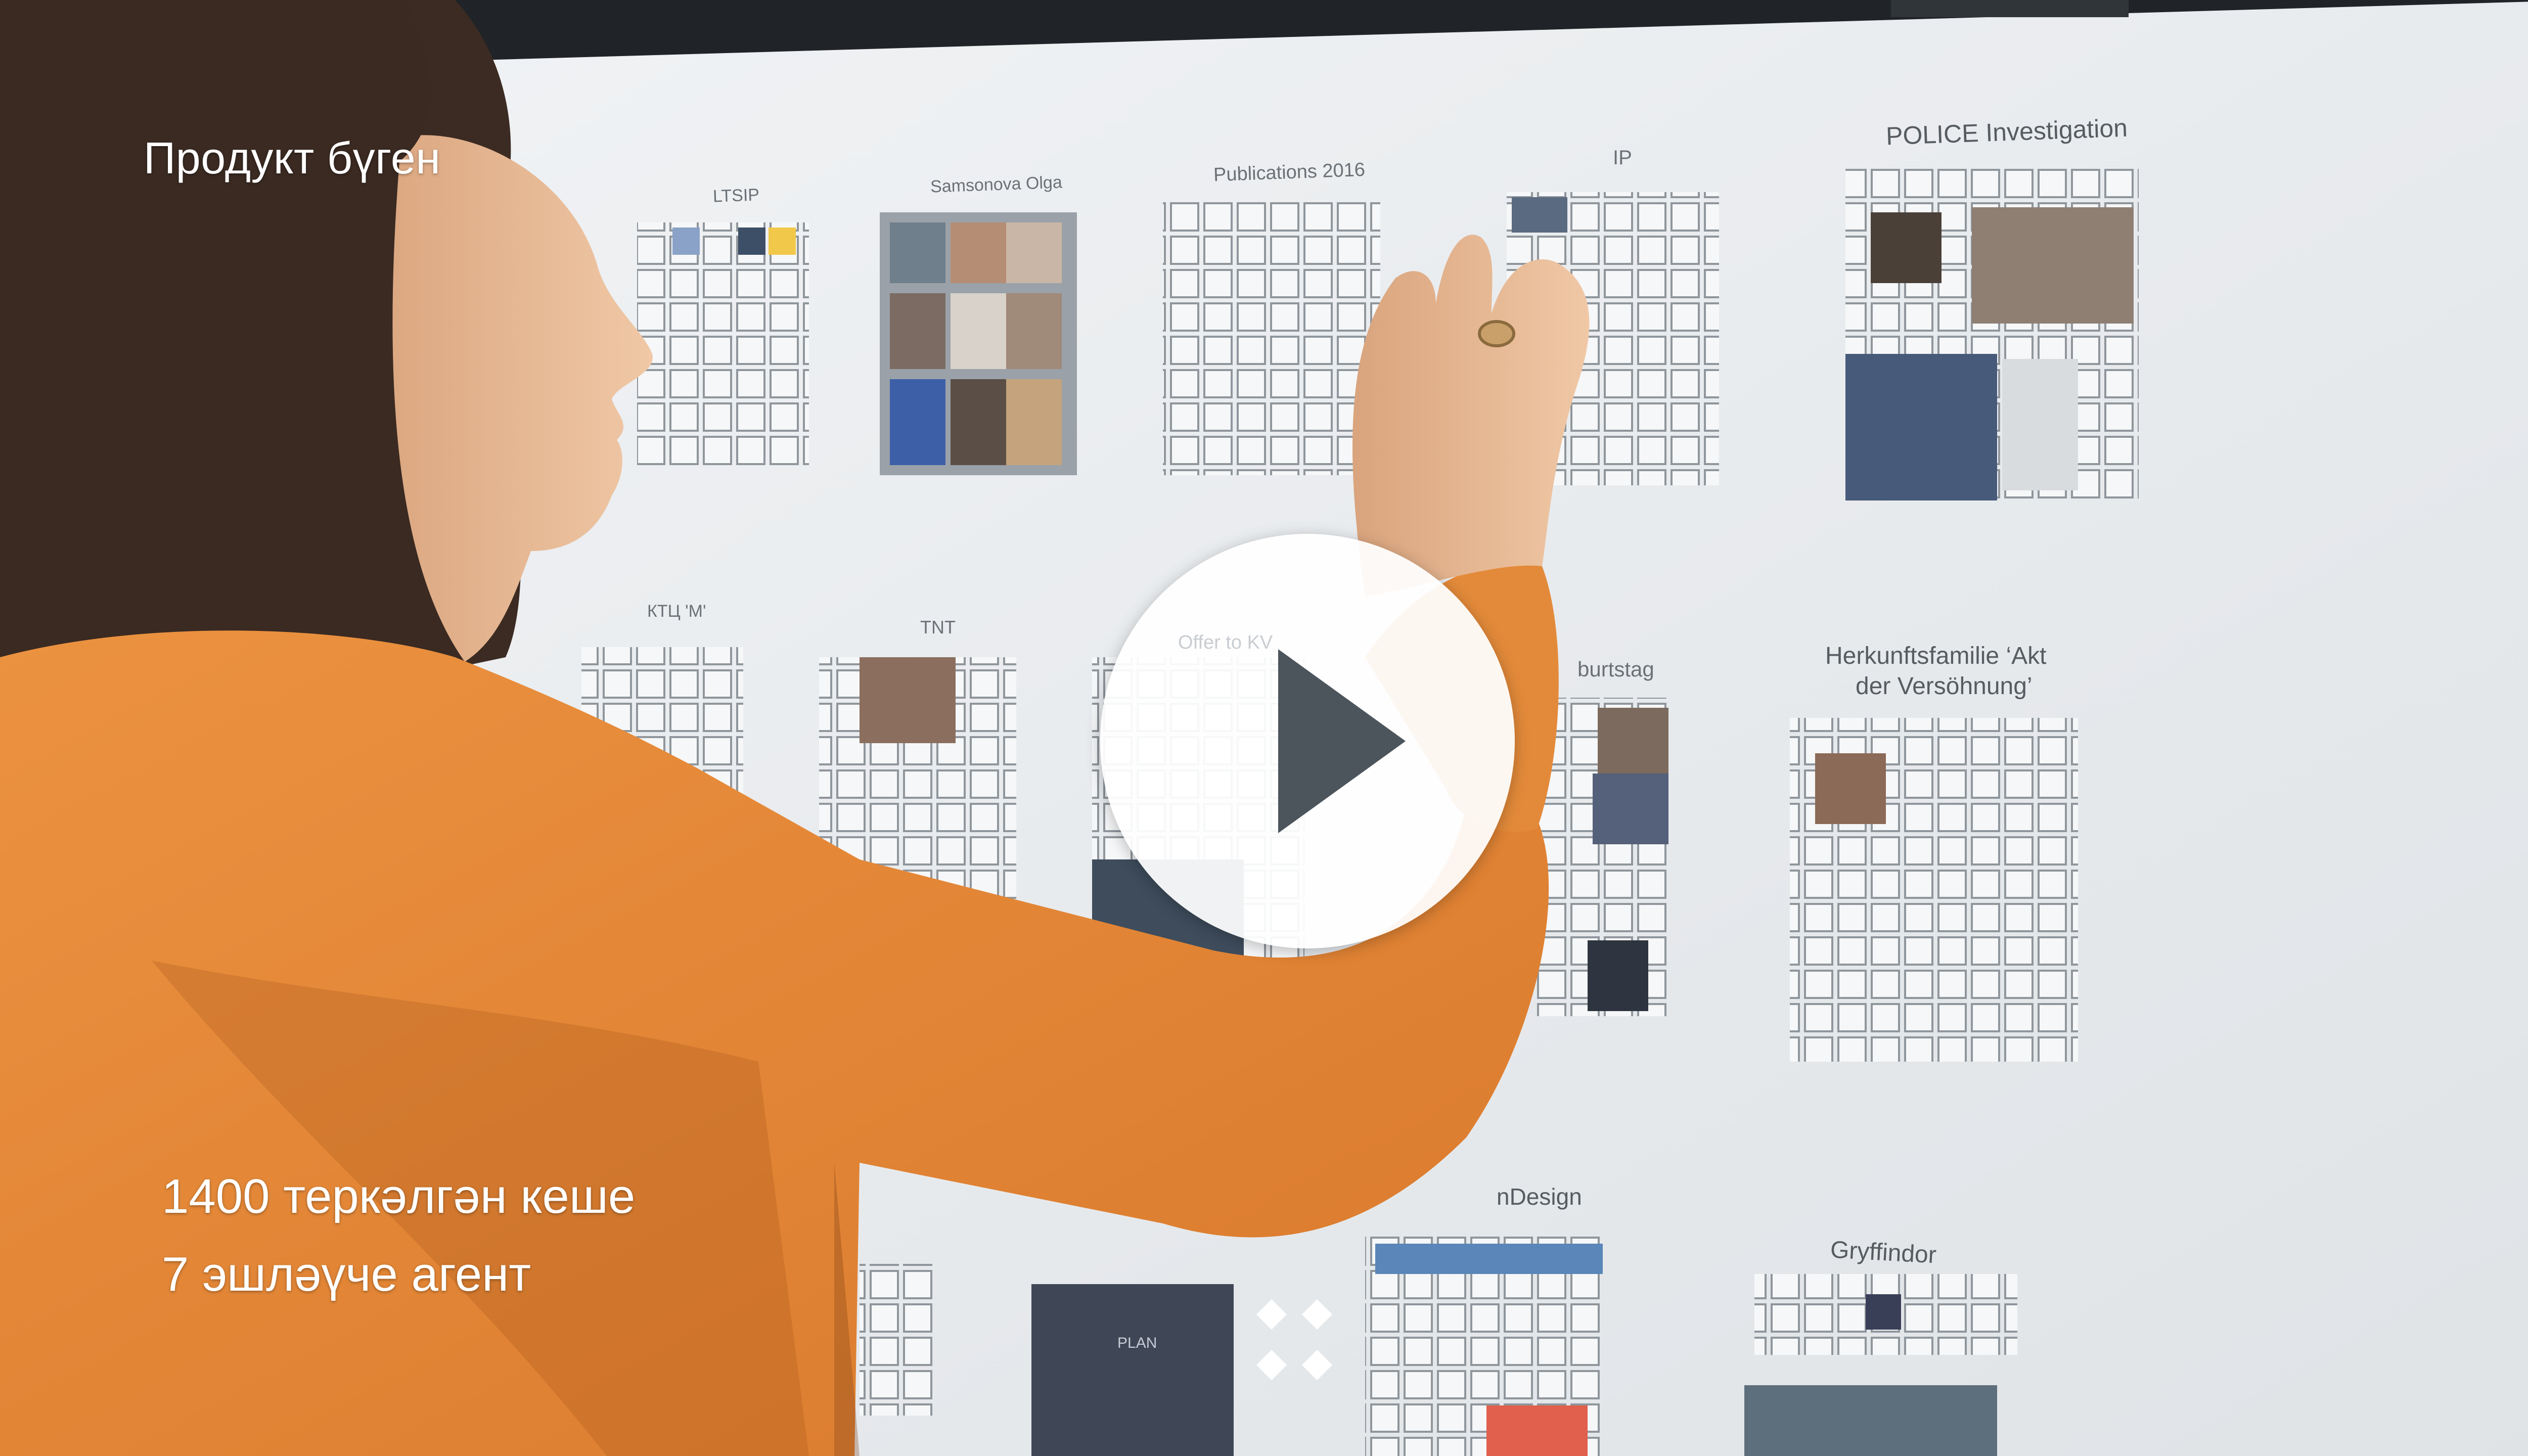 The height and width of the screenshot is (1456, 2528). I want to click on board-label-herkunft-line2: der Versöhnung’, so click(1945, 686).